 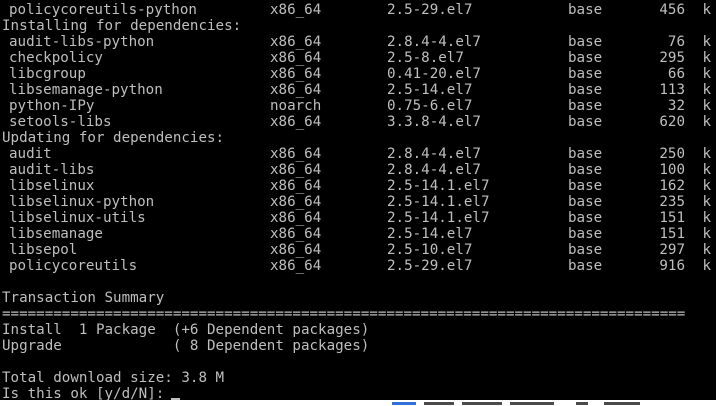 I want to click on package-row: audit-libs x86_64 2.8.4-4.el7 base 100 k, so click(x=358, y=170).